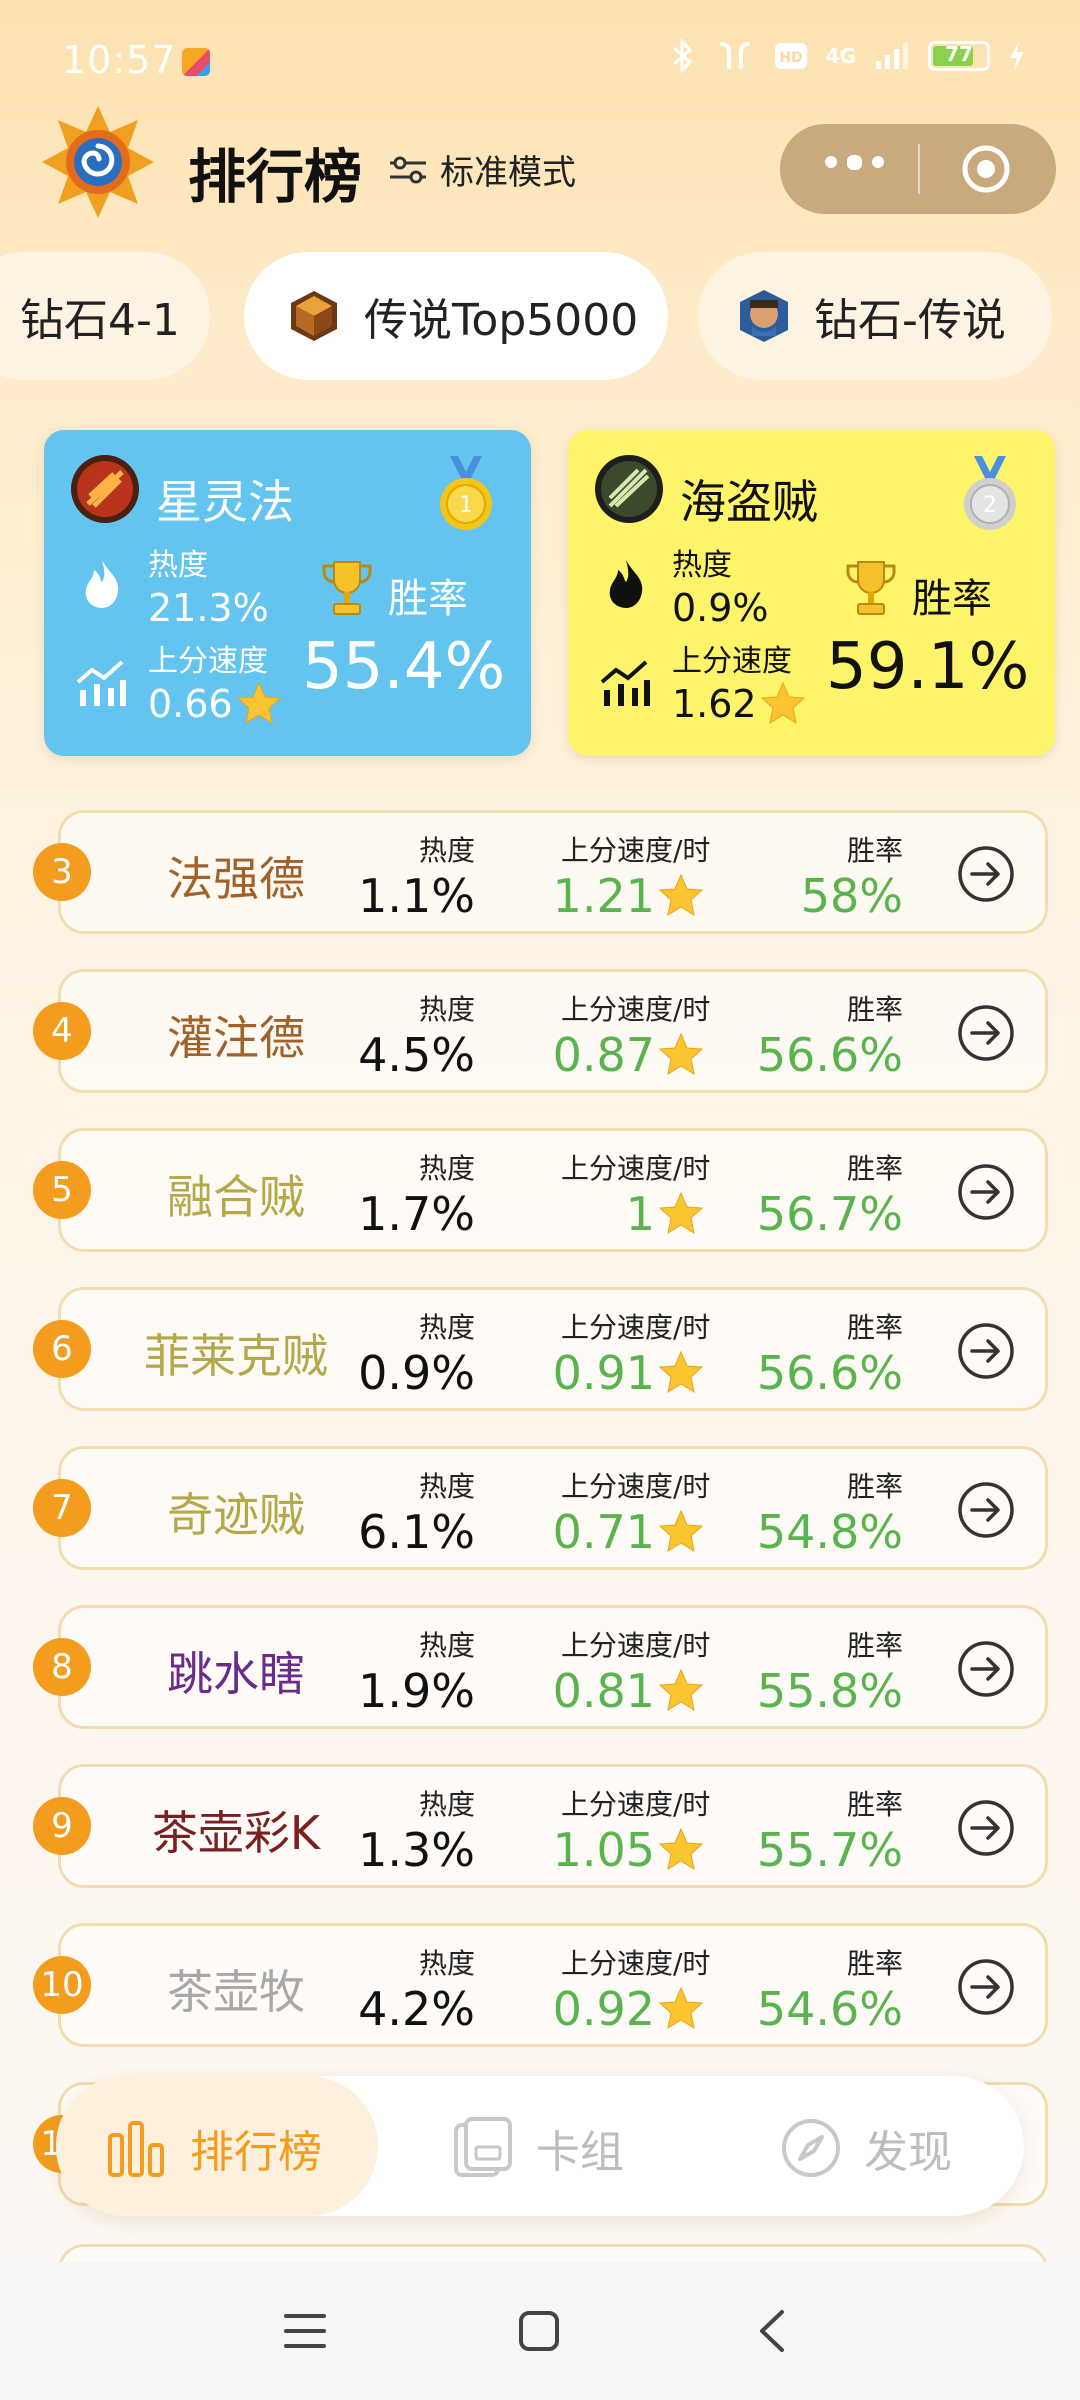 This screenshot has height=2400, width=1080. I want to click on speed-value-group: 0.91, so click(629, 1373).